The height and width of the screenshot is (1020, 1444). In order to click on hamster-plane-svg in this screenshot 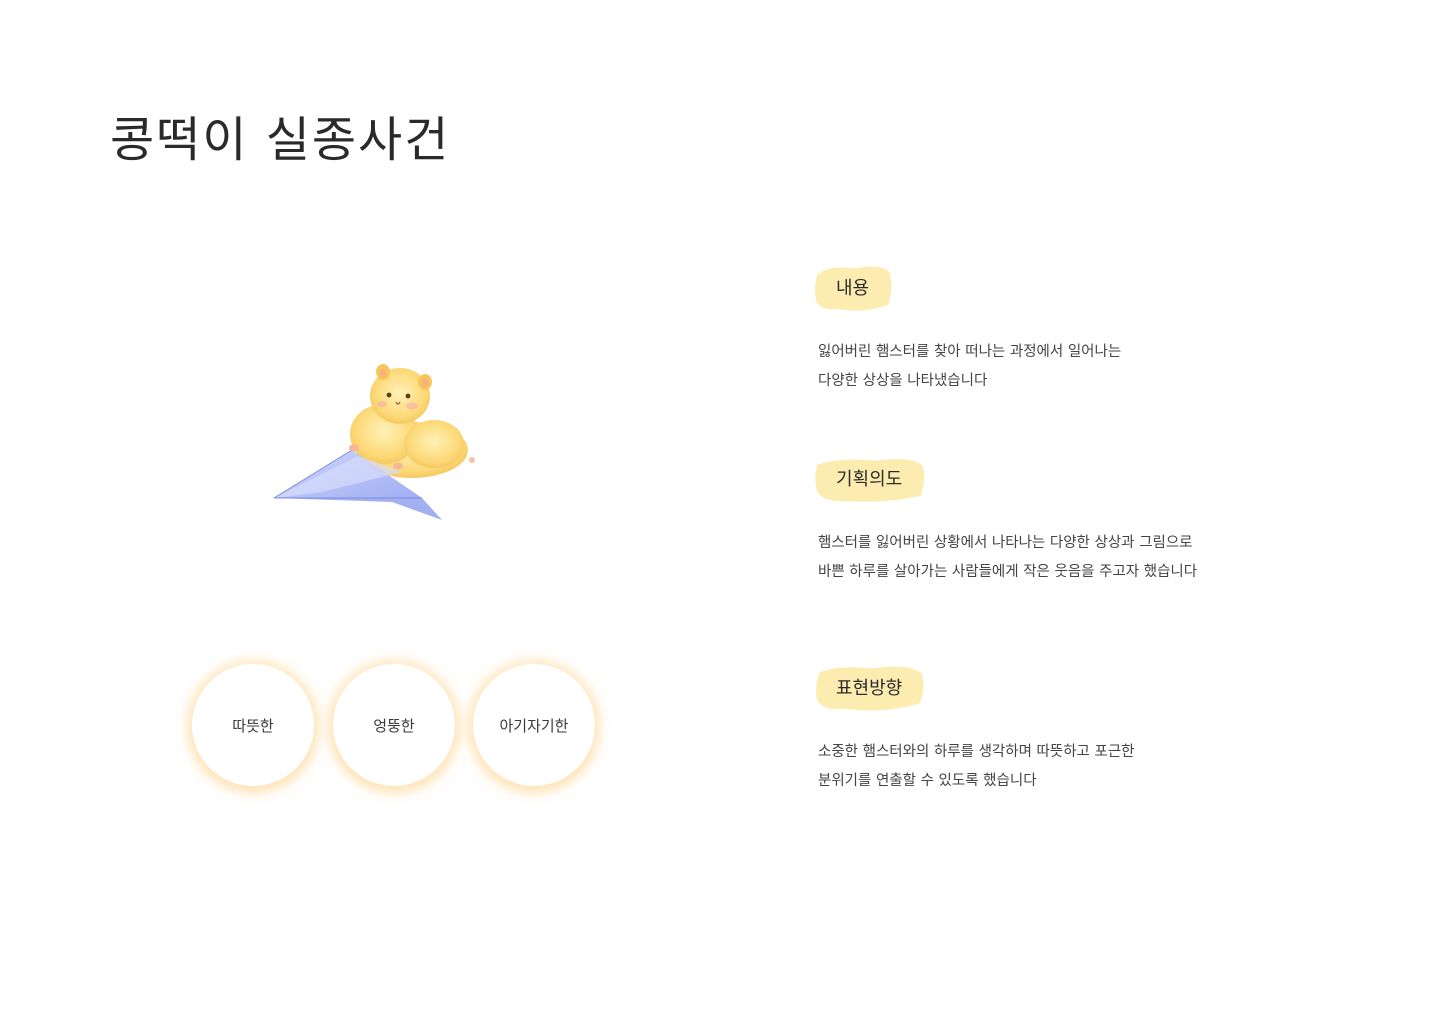, I will do `click(374, 442)`.